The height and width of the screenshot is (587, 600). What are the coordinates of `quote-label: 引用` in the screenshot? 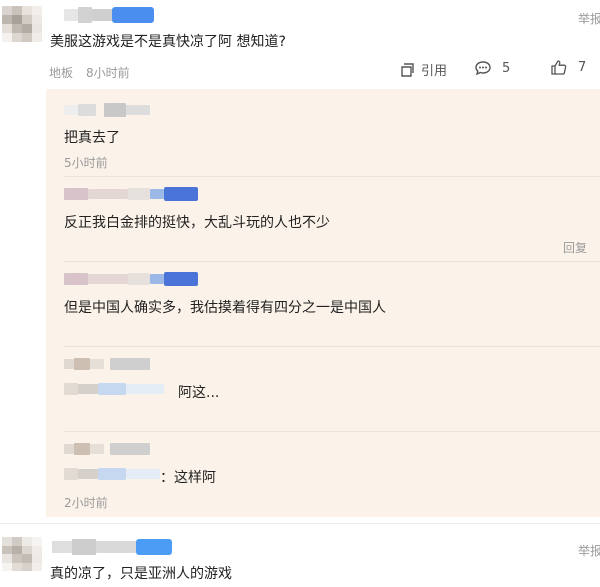 It's located at (434, 71).